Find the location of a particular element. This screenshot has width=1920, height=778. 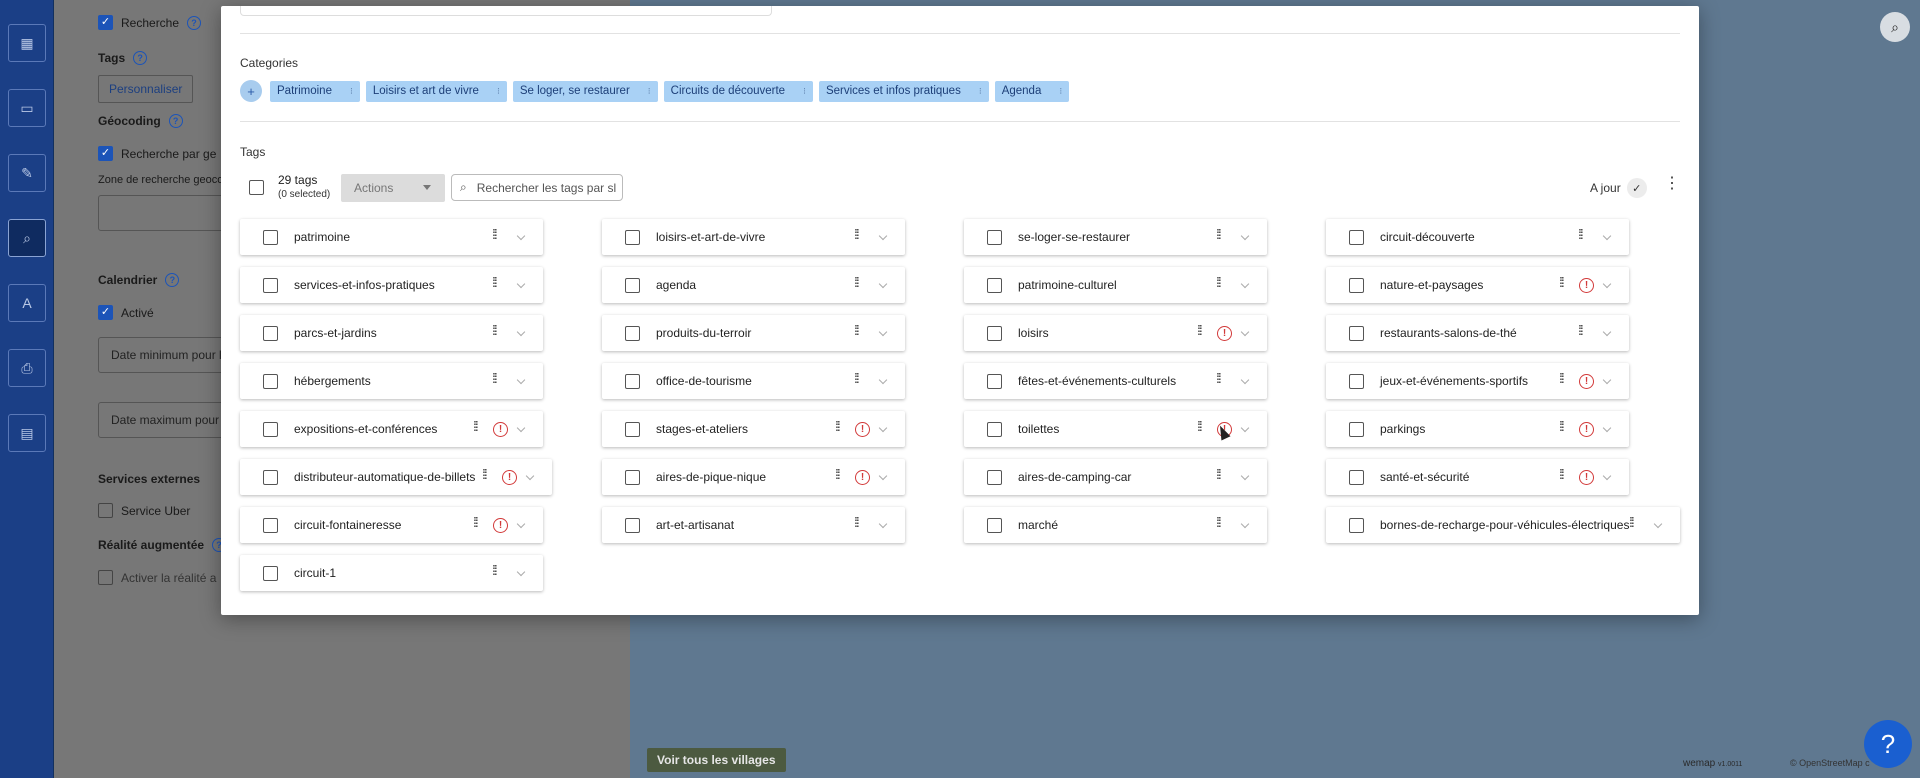

tags-search-input: ⌕ Rechercher les tags par sl is located at coordinates (537, 187).